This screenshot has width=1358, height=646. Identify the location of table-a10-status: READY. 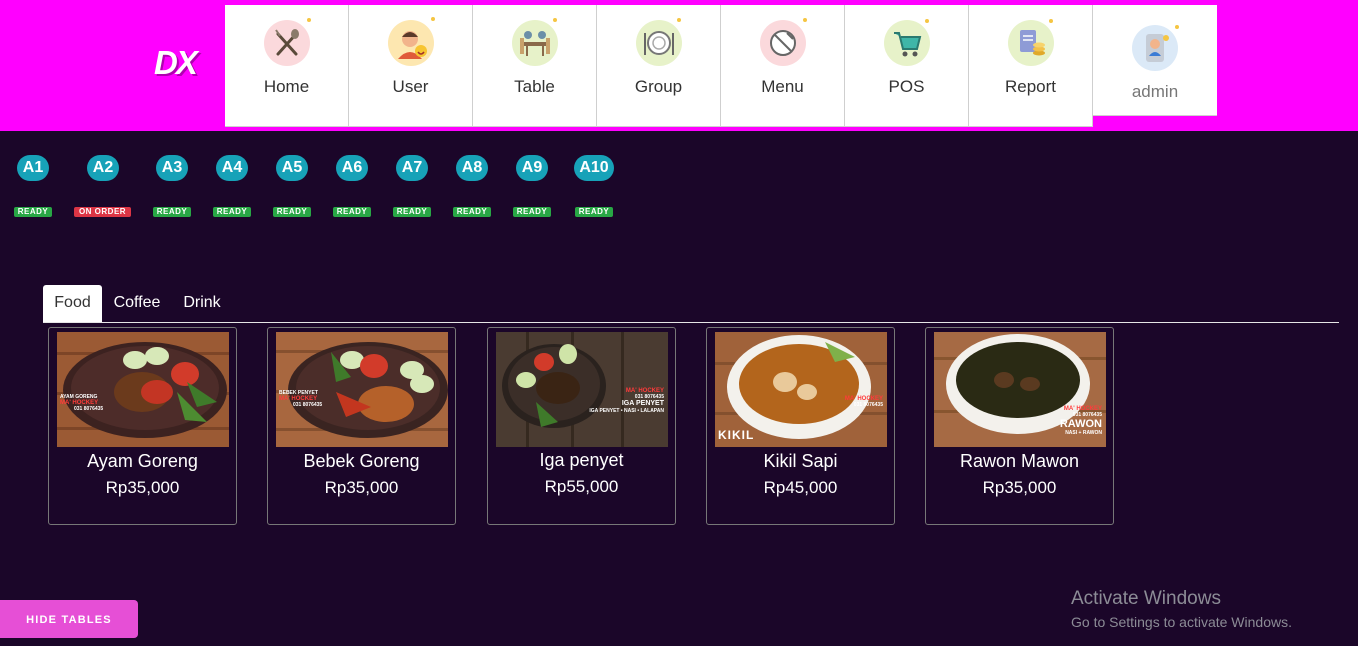
(594, 212).